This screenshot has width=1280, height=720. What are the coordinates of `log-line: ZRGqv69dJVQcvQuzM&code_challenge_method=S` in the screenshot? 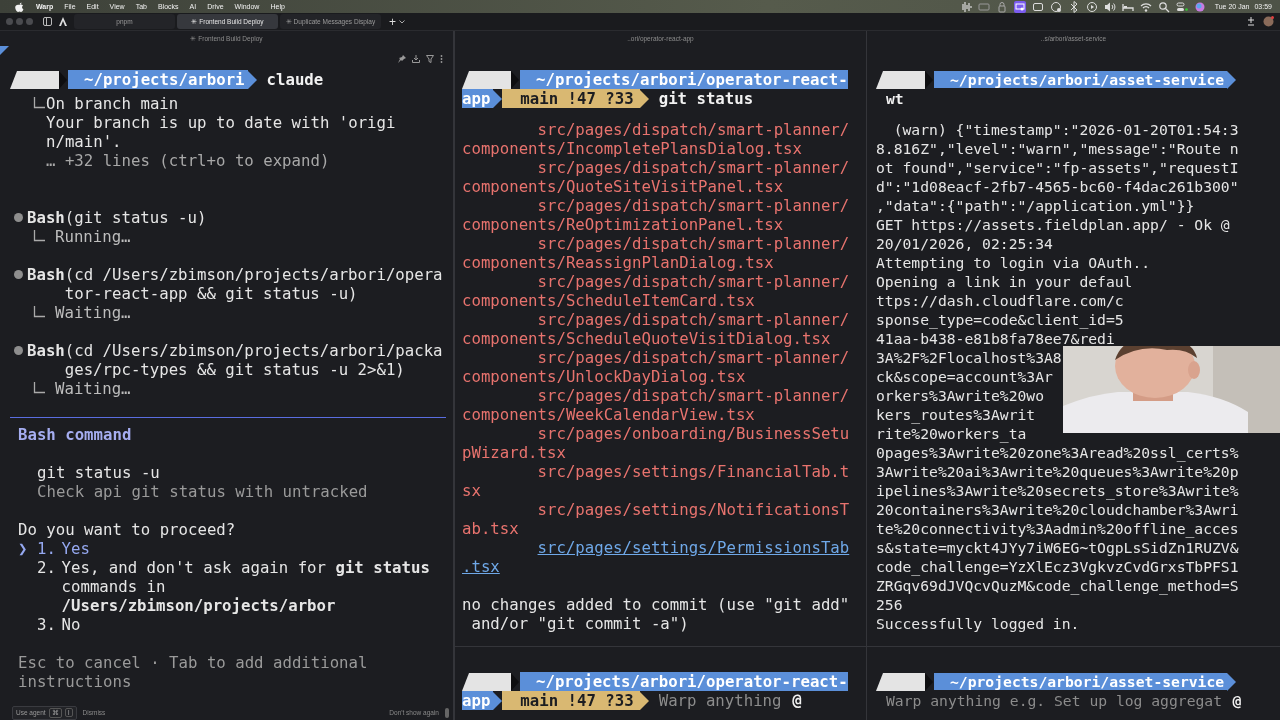 It's located at (1058, 585).